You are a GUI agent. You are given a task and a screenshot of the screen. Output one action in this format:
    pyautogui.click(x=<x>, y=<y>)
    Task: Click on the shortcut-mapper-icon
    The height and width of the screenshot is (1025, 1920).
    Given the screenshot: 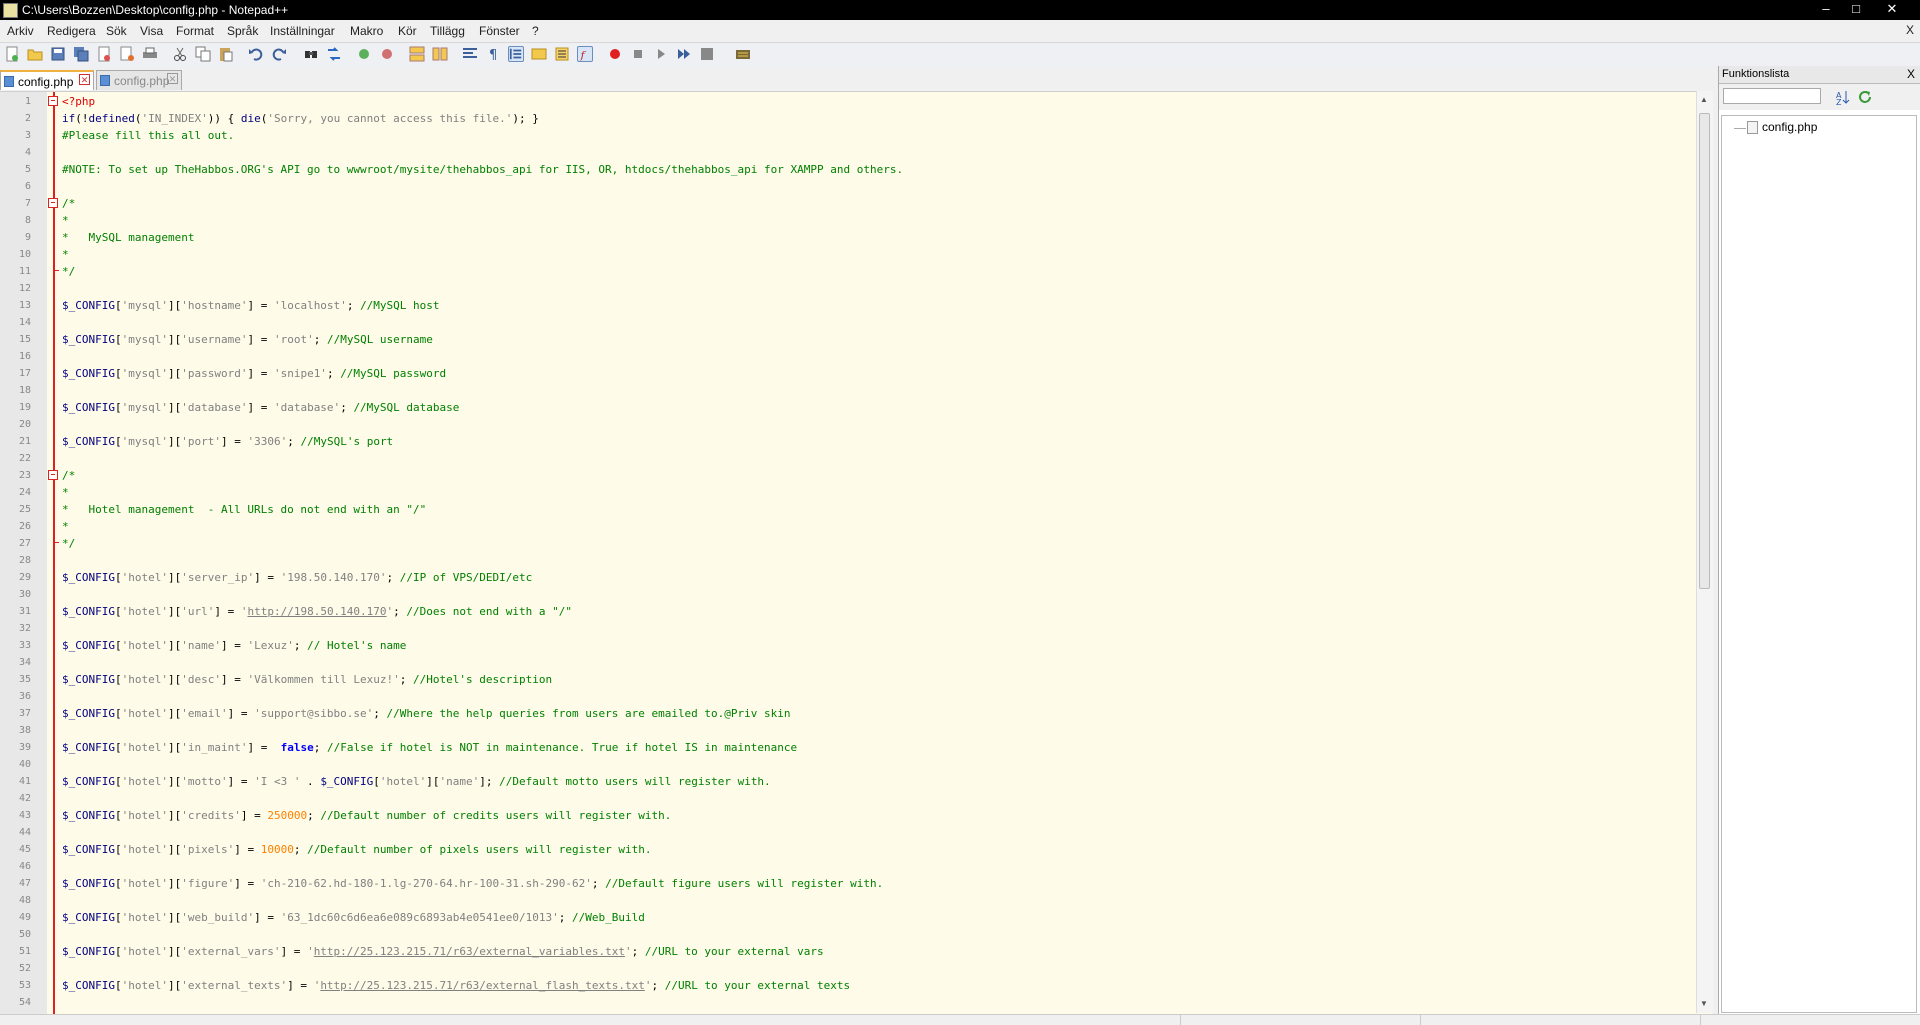 What is the action you would take?
    pyautogui.click(x=743, y=54)
    